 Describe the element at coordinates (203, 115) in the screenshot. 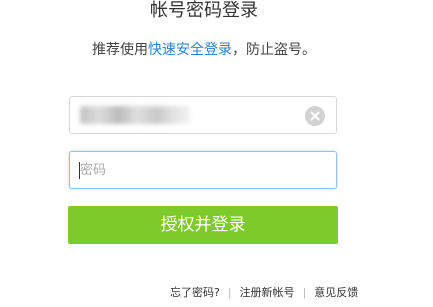

I see `account-field` at that location.